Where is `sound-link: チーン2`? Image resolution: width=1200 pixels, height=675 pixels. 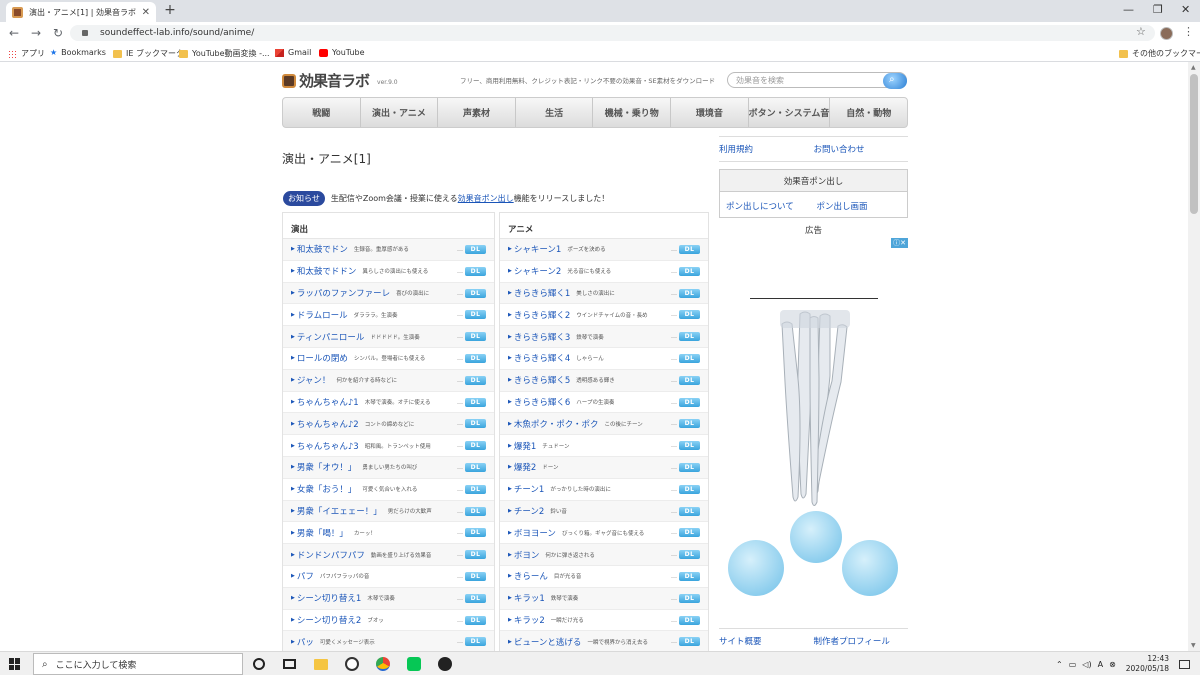
sound-link: チーン2 is located at coordinates (529, 511).